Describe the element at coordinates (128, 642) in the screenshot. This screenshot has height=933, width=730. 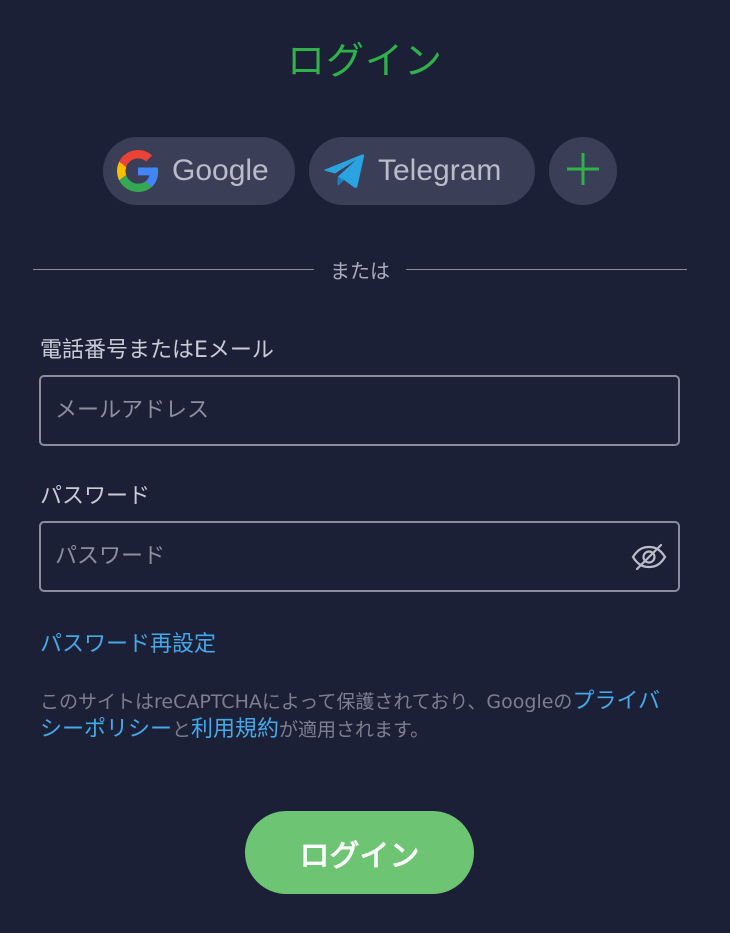
I see `password-reset-link: パスワード再設定` at that location.